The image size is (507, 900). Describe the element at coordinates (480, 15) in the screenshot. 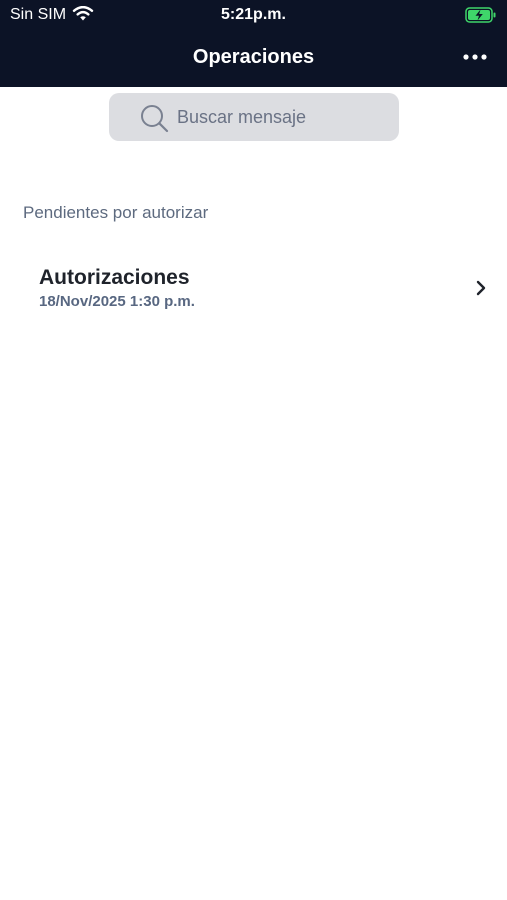

I see `battery-charging-icon` at that location.